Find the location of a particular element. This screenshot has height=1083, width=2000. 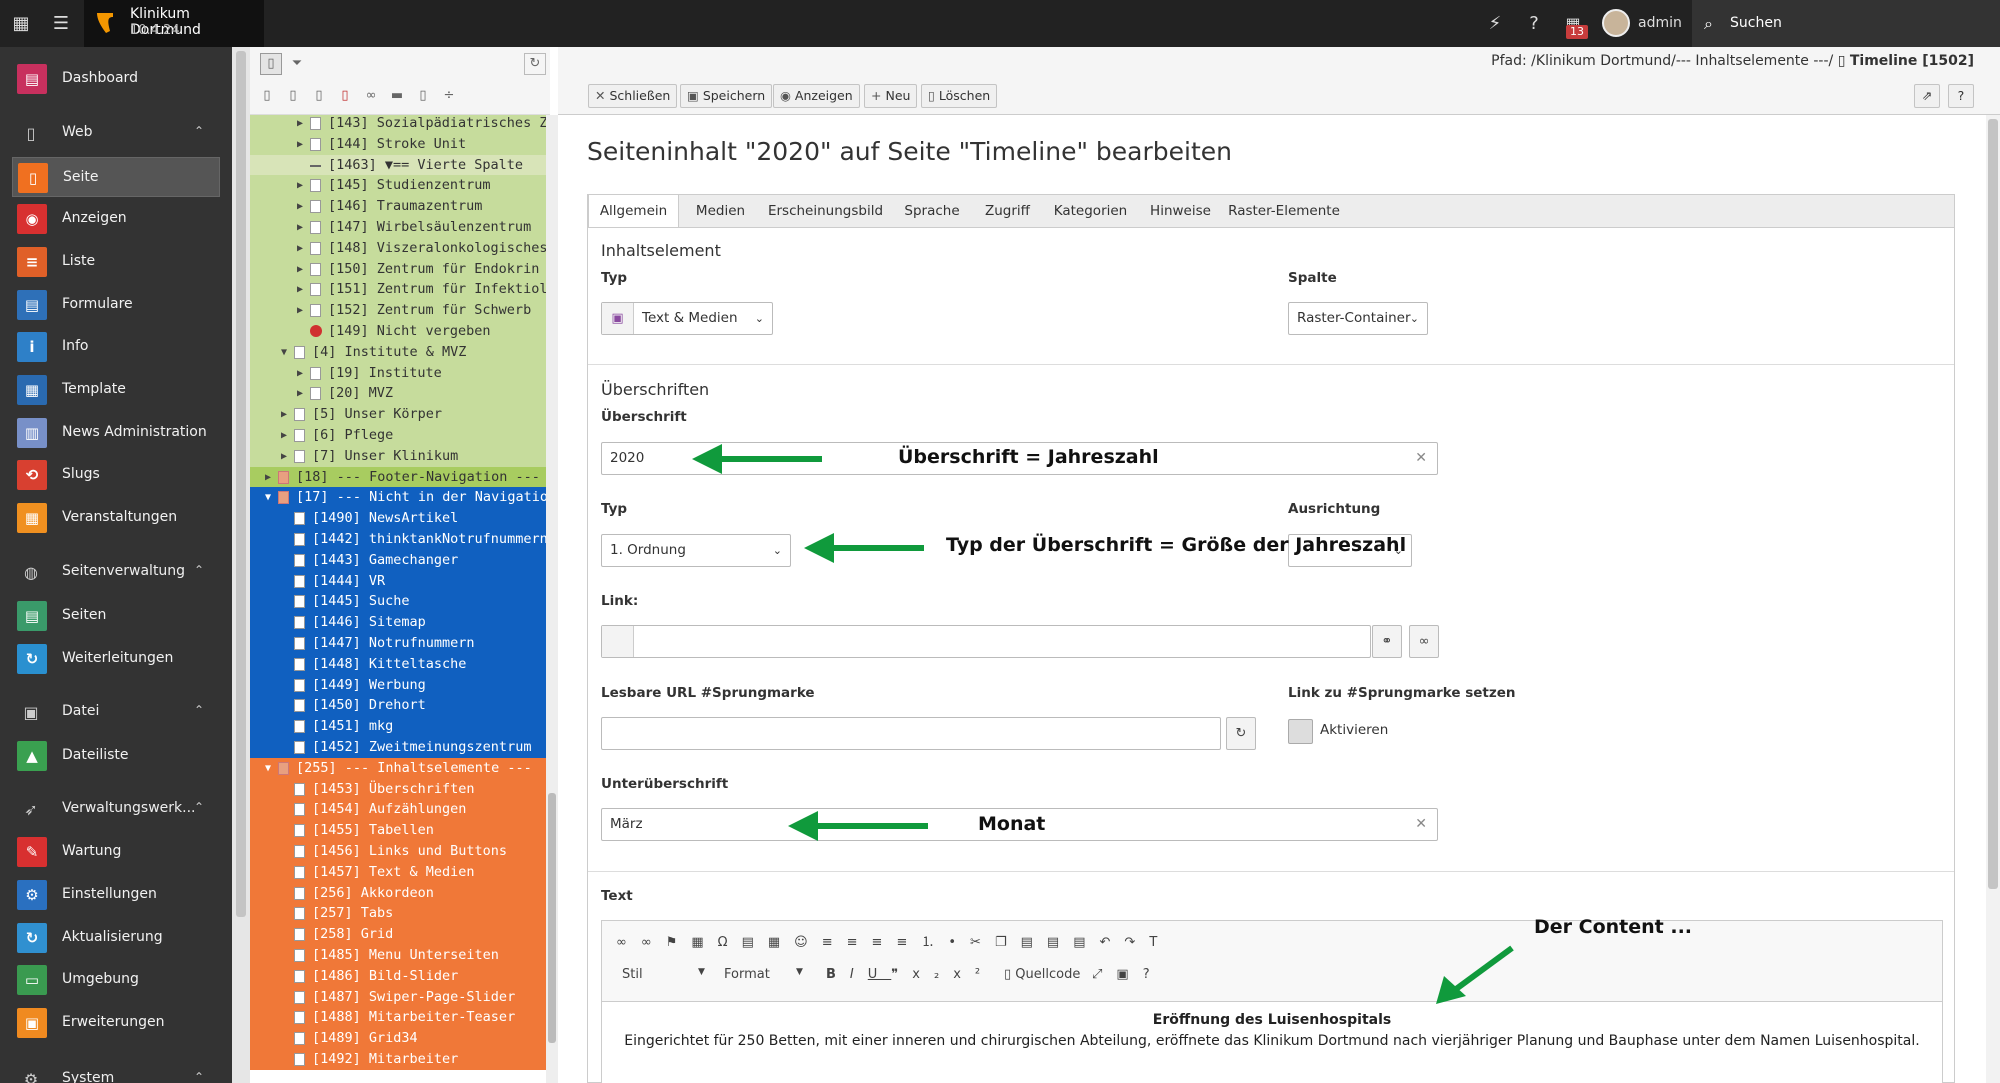

tree-item: [1446] Sitemap is located at coordinates (398, 623).